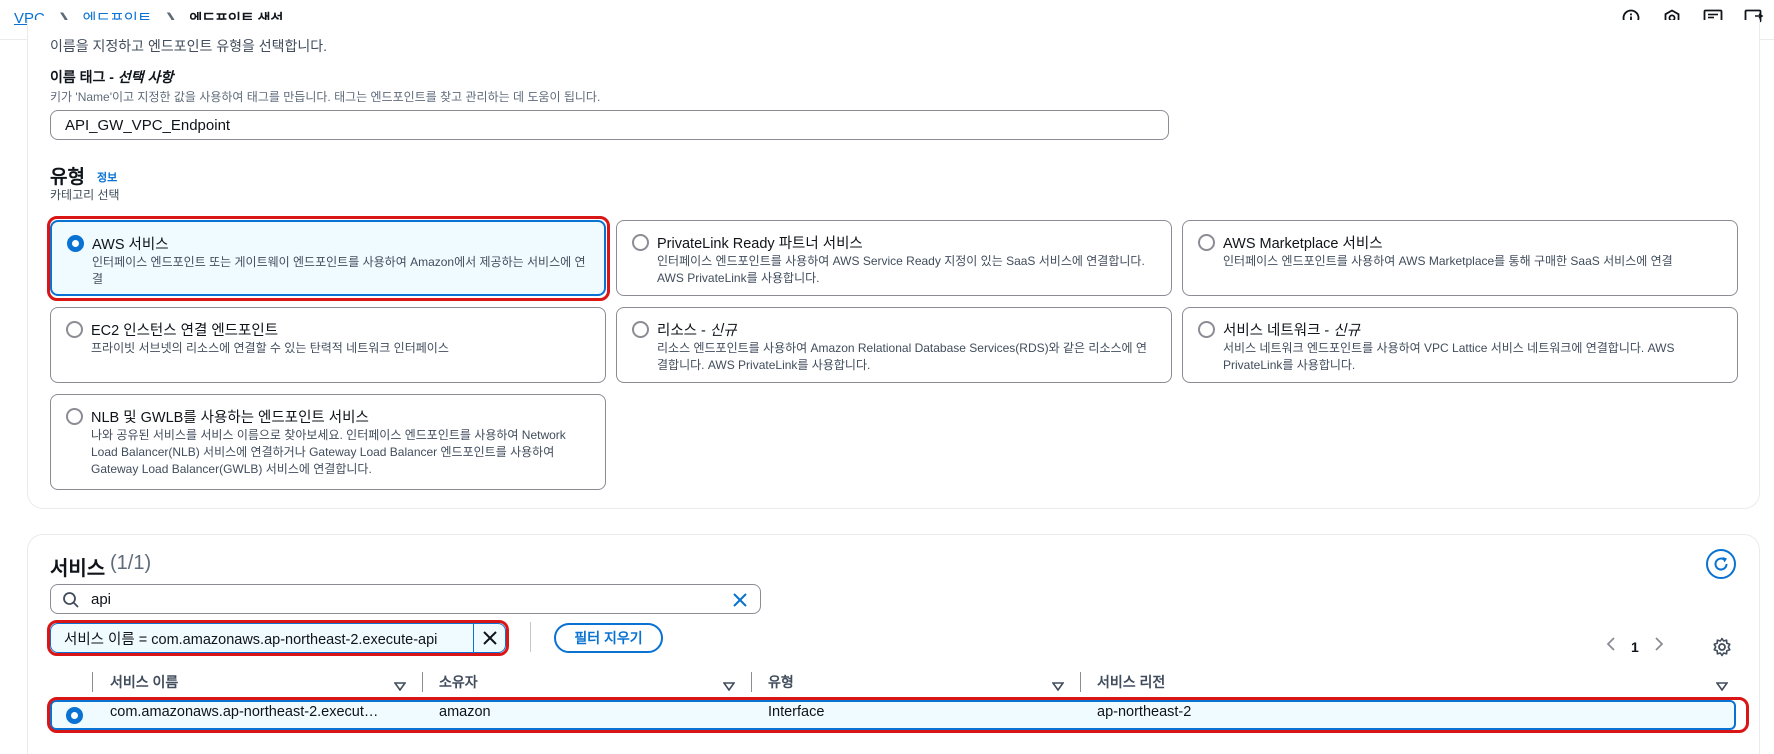 This screenshot has width=1774, height=754. I want to click on info-link: 정보, so click(107, 177).